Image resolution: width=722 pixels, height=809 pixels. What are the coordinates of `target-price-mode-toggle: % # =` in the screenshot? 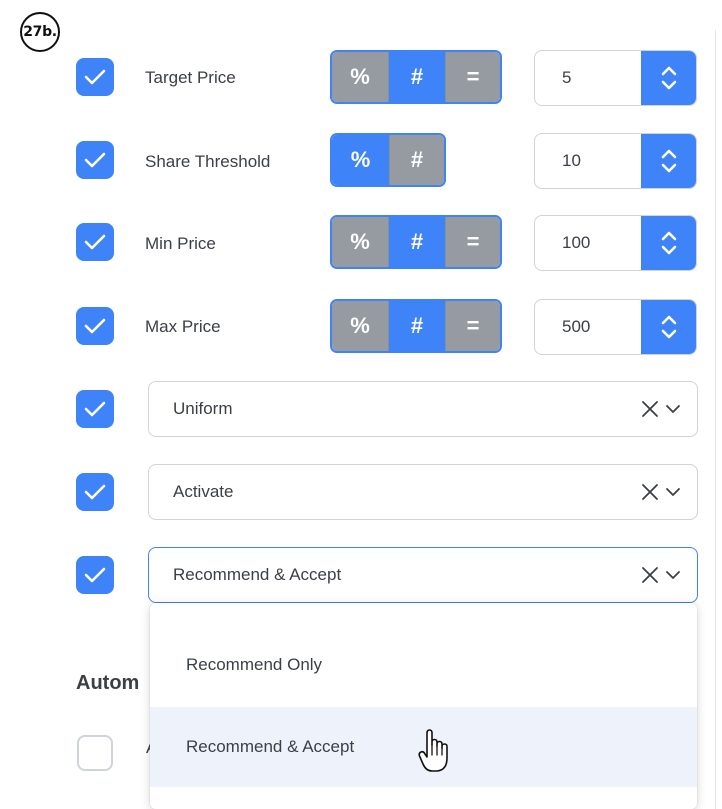 It's located at (416, 77).